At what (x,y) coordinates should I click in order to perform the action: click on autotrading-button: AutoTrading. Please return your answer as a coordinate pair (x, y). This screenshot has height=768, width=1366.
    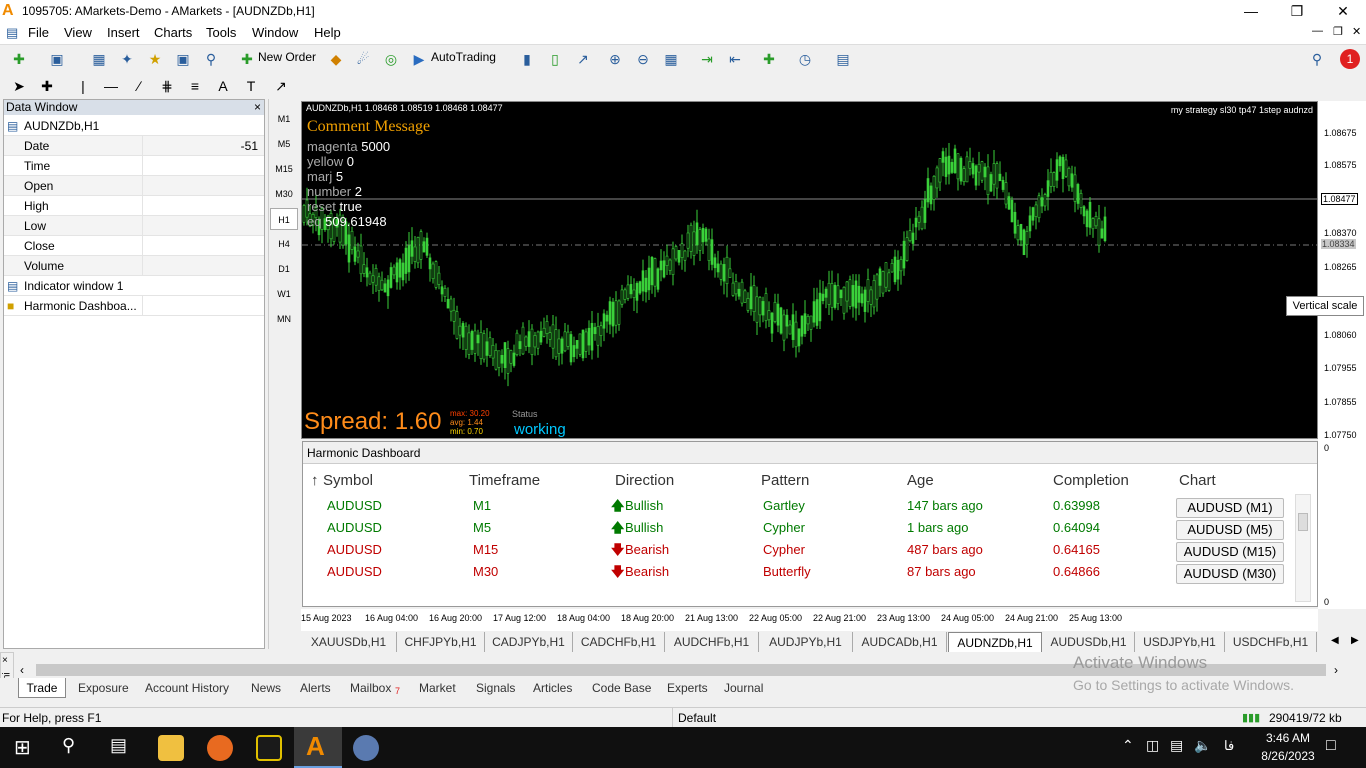
    Looking at the image, I should click on (463, 57).